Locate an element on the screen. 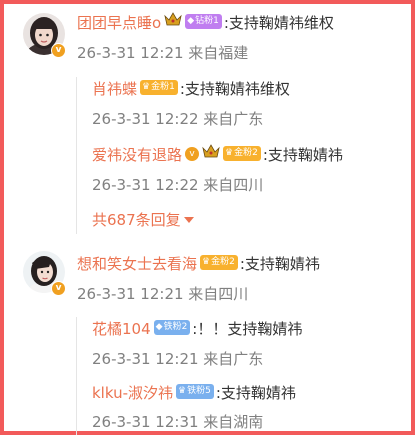 The width and height of the screenshot is (415, 435). comment-line: 想和笑女士去看海 ♛金粉2:支持鞠婧祎 is located at coordinates (198, 263).